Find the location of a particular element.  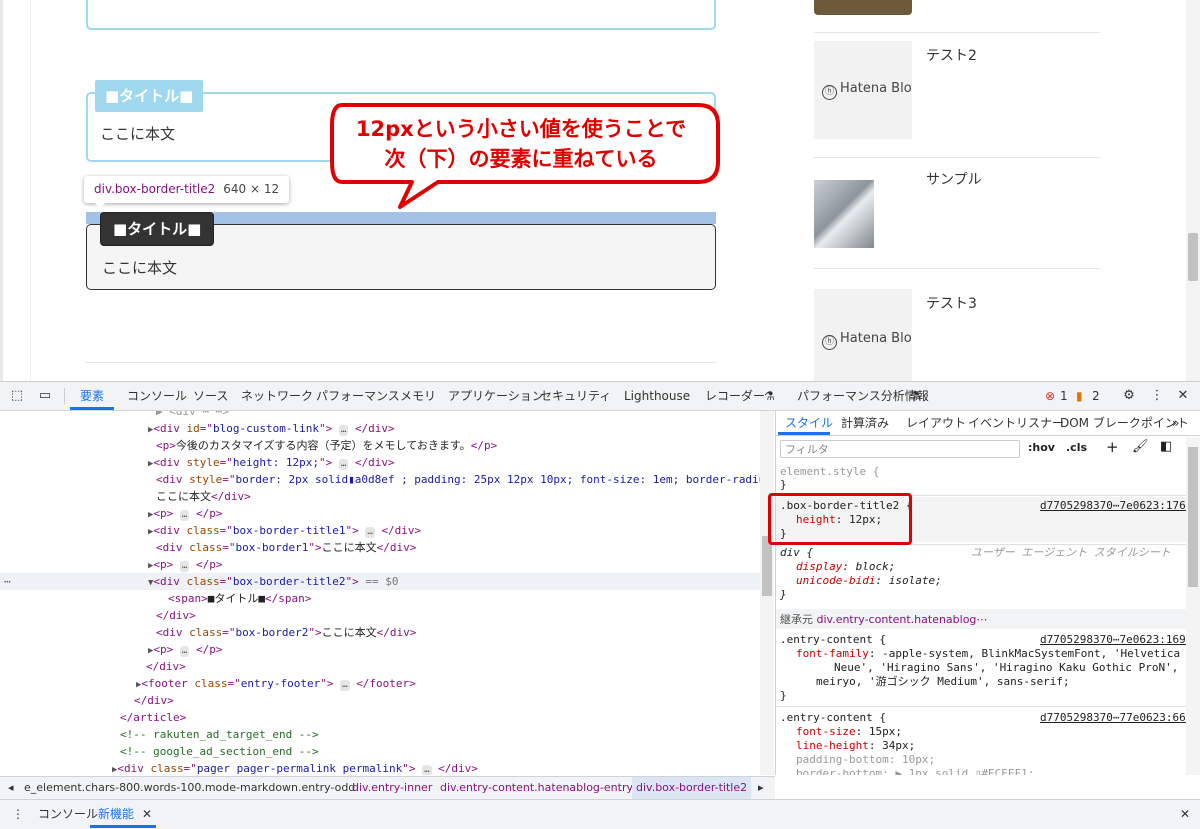

tab-security: セキュリティ is located at coordinates (575, 396).